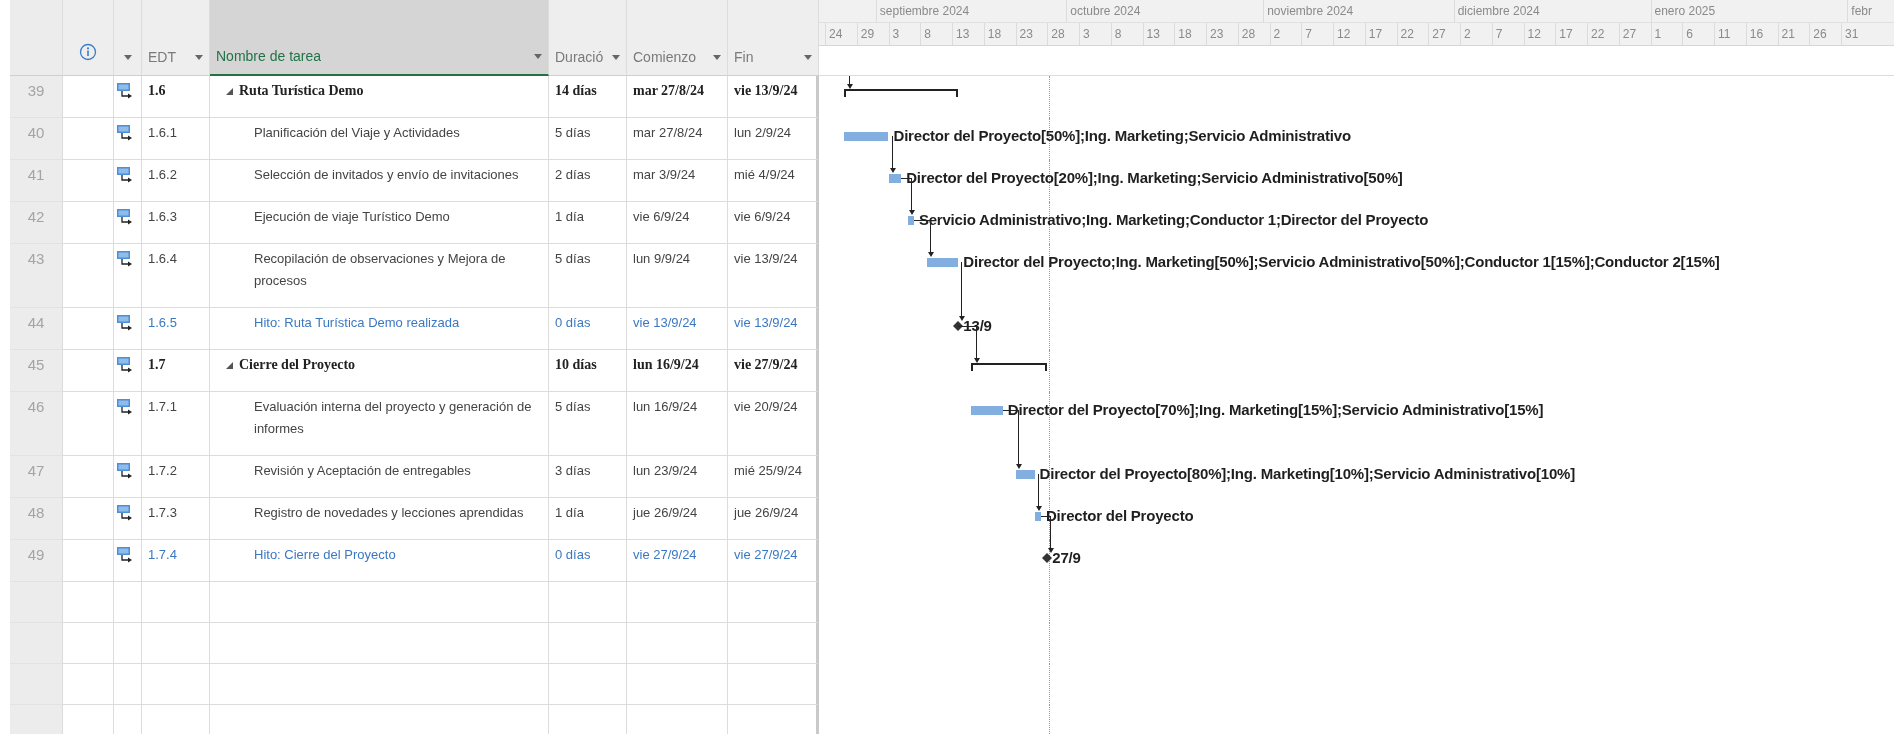  What do you see at coordinates (302, 91) in the screenshot?
I see `task-name: Ruta Turística Demo` at bounding box center [302, 91].